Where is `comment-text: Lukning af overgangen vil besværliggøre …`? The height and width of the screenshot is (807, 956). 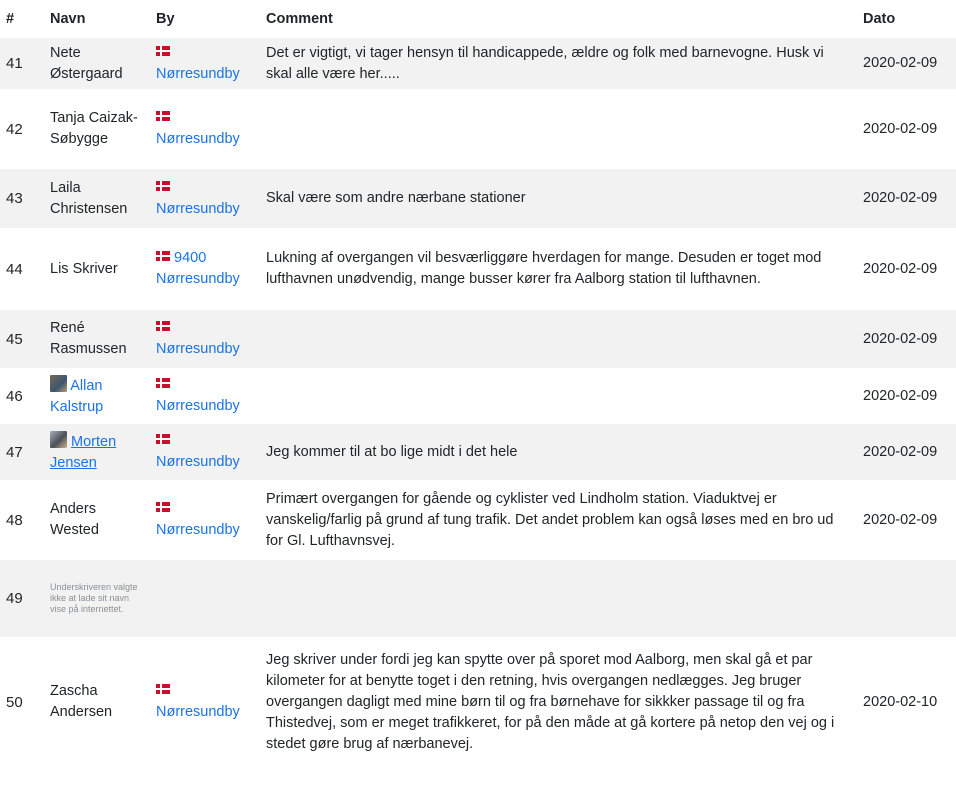
comment-text: Lukning af overgangen vil besværliggøre … is located at coordinates (544, 268).